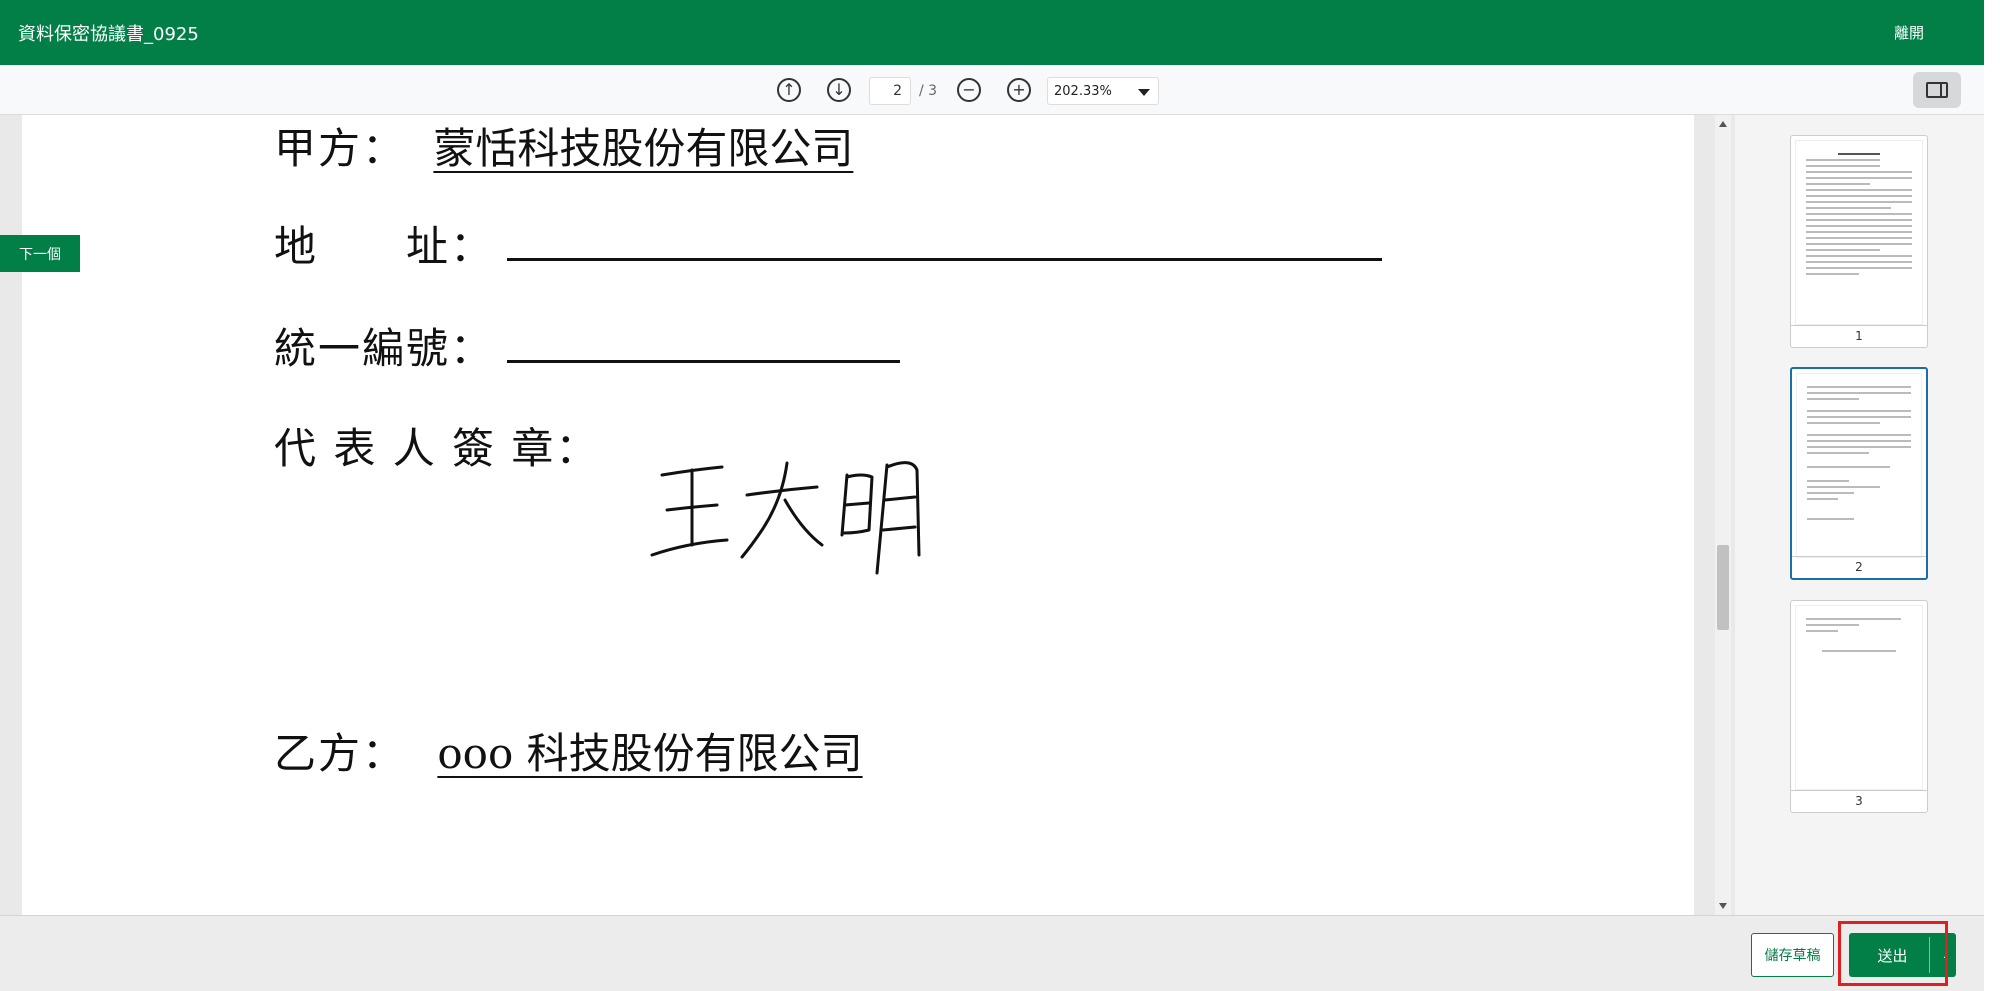 Image resolution: width=2000 pixels, height=991 pixels. Describe the element at coordinates (1083, 91) in the screenshot. I see `zoom-level: 202.33%` at that location.